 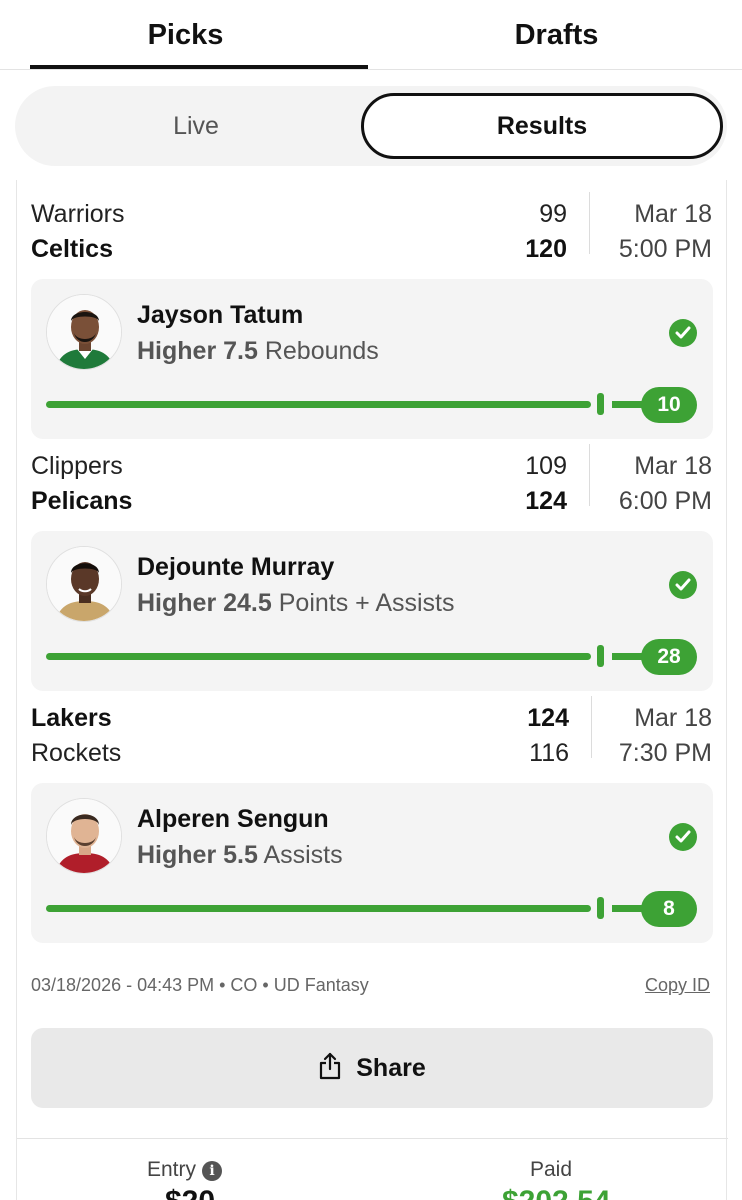 What do you see at coordinates (677, 985) in the screenshot?
I see `copy-id-link: Copy ID` at bounding box center [677, 985].